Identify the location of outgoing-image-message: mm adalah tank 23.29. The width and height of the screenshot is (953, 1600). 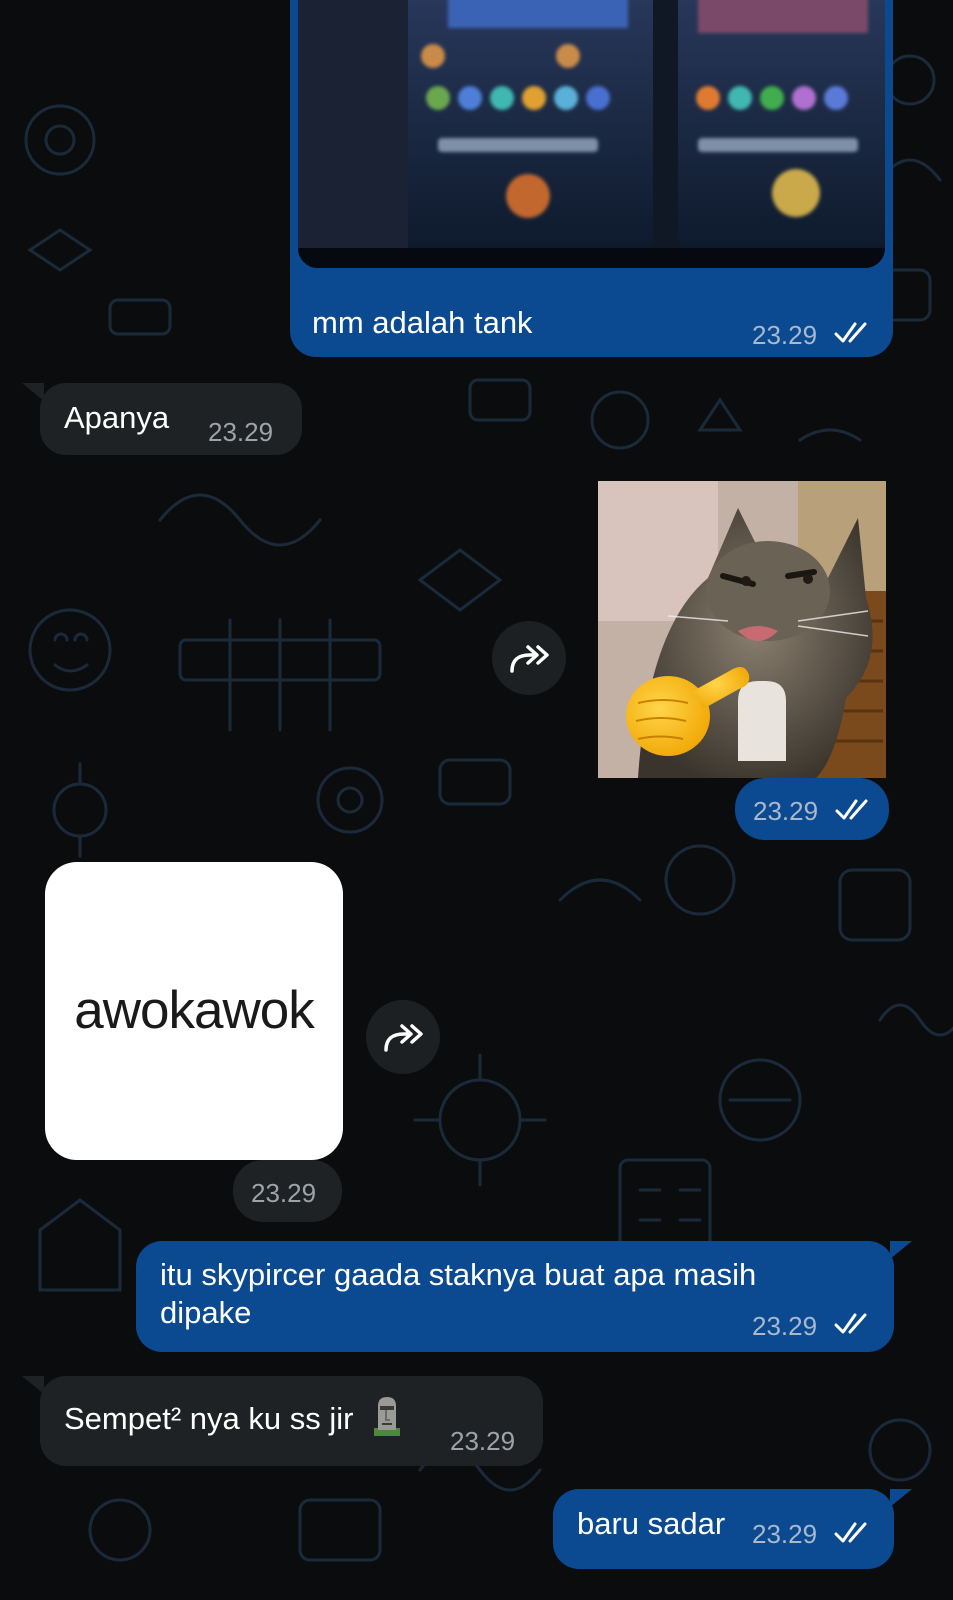
(591, 178).